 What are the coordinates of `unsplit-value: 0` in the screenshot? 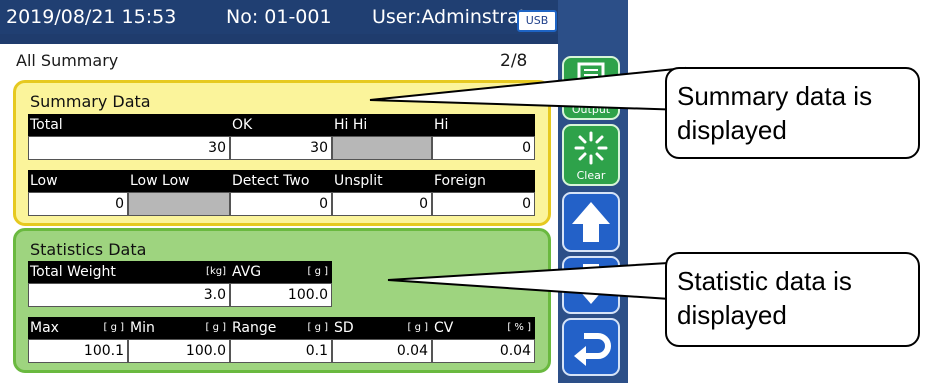 It's located at (382, 204).